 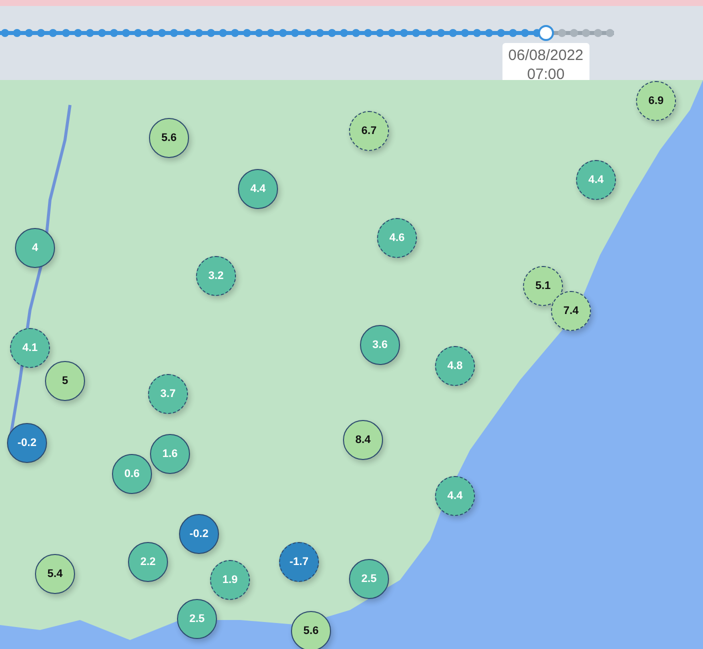 I want to click on slider-thumb, so click(x=546, y=33).